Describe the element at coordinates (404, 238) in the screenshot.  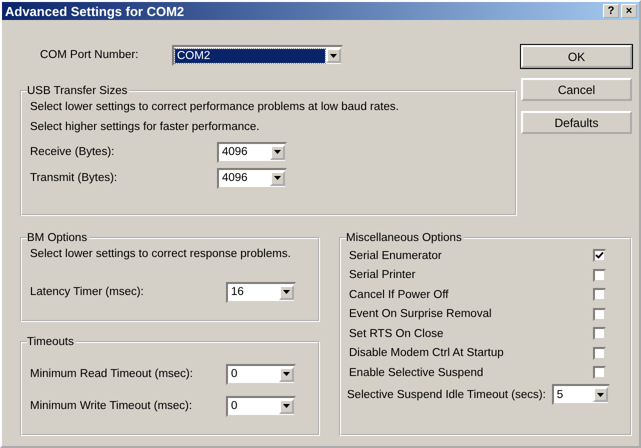
I see `group-title: Miscellaneous Options` at that location.